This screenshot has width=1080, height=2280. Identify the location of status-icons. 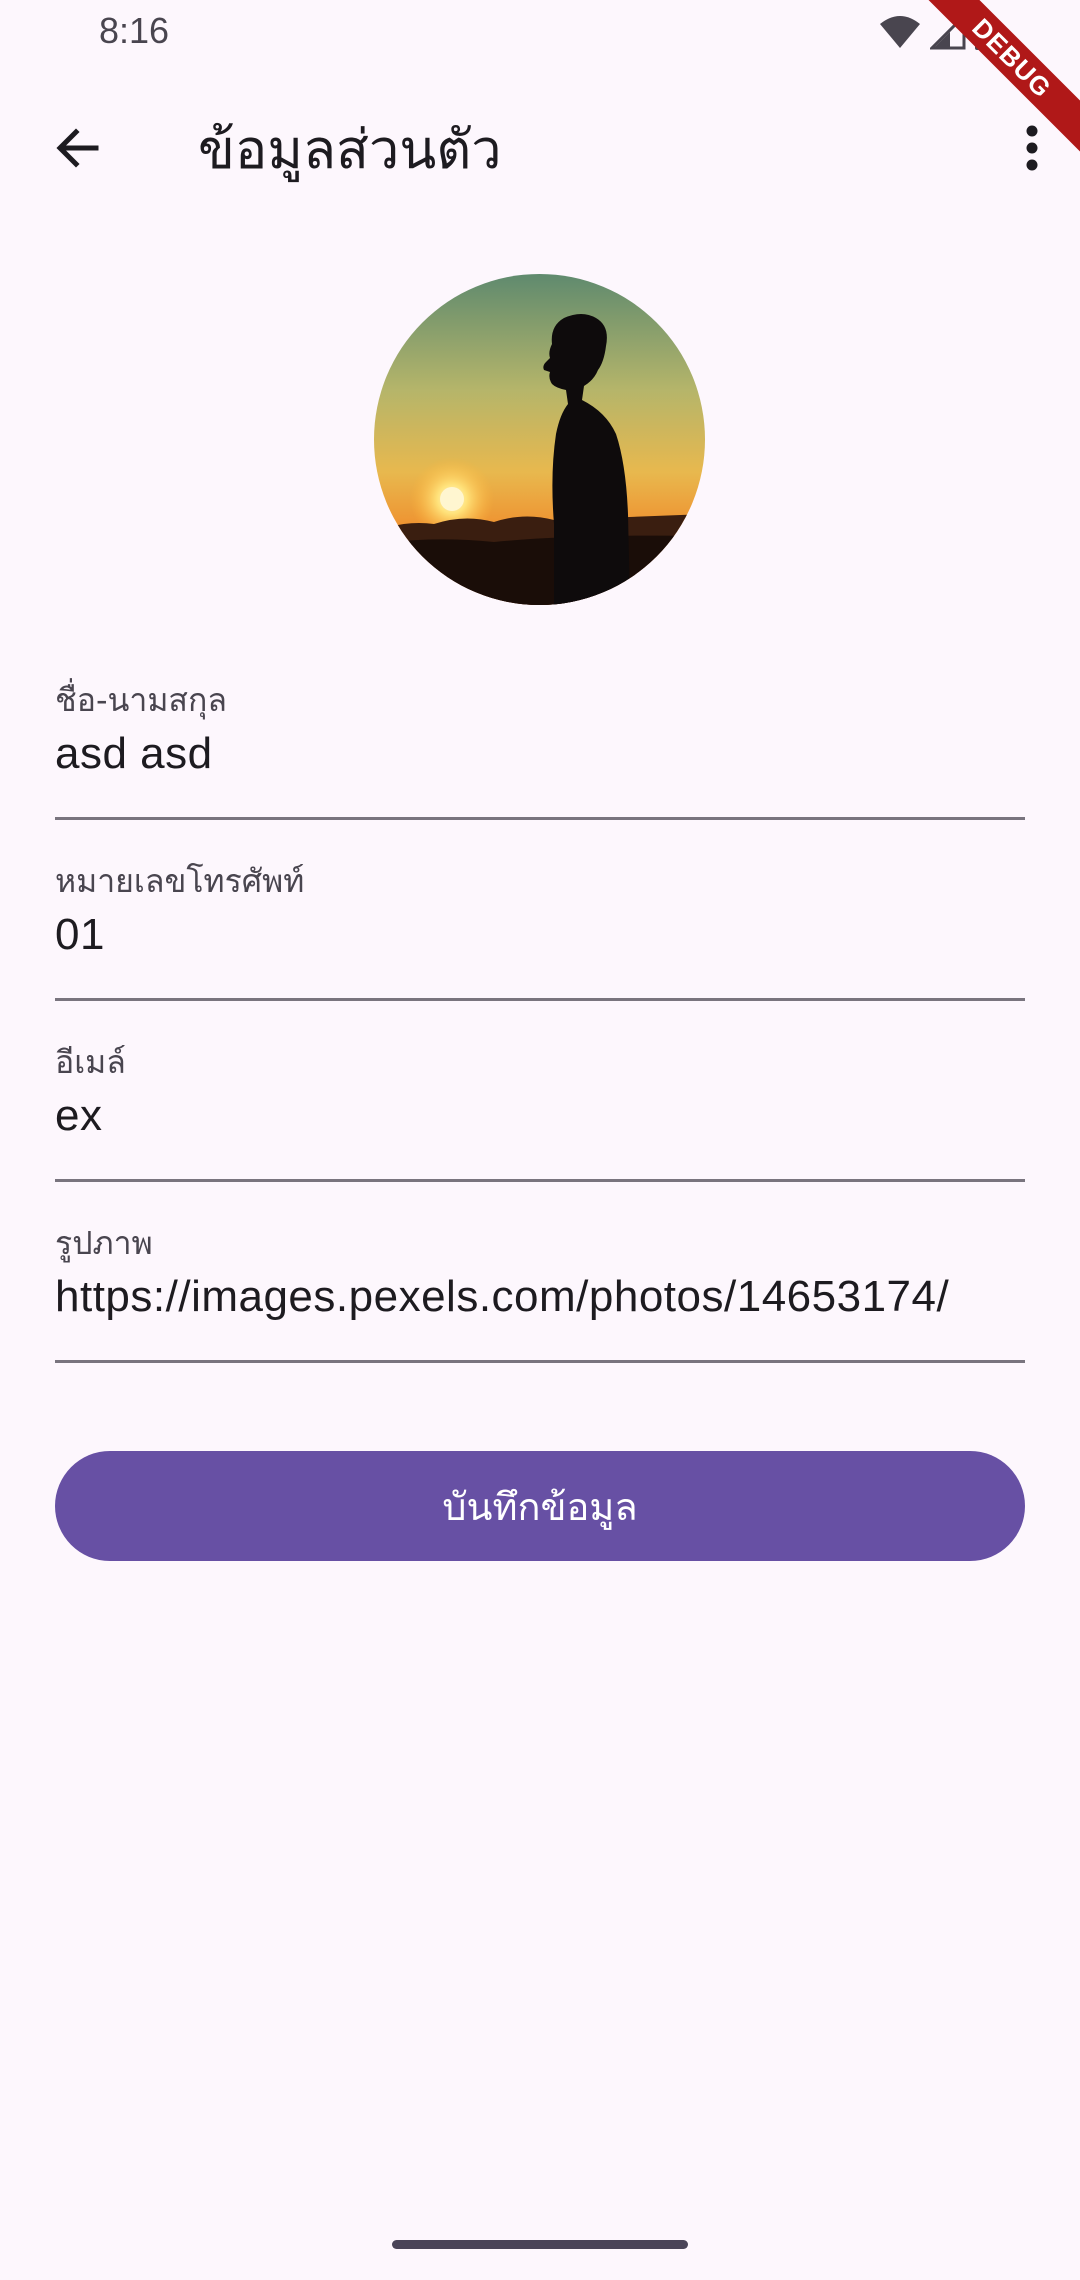
(937, 33).